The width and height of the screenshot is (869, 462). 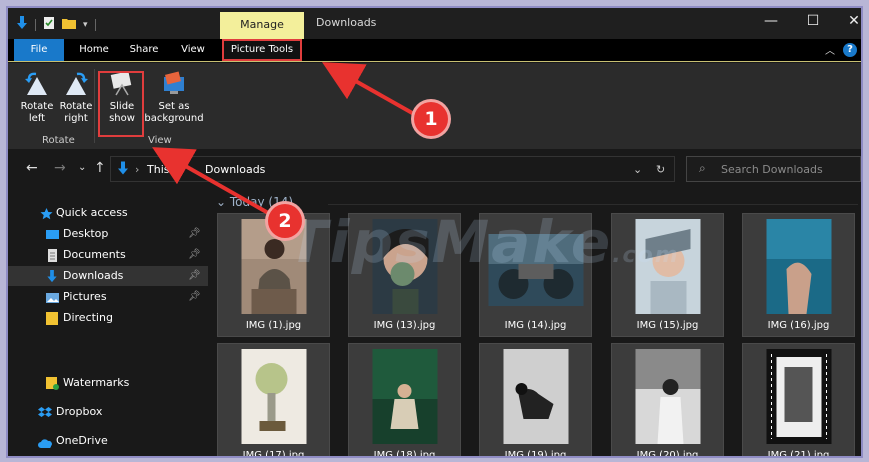 What do you see at coordinates (283, 139) in the screenshot?
I see `annotation-arrows` at bounding box center [283, 139].